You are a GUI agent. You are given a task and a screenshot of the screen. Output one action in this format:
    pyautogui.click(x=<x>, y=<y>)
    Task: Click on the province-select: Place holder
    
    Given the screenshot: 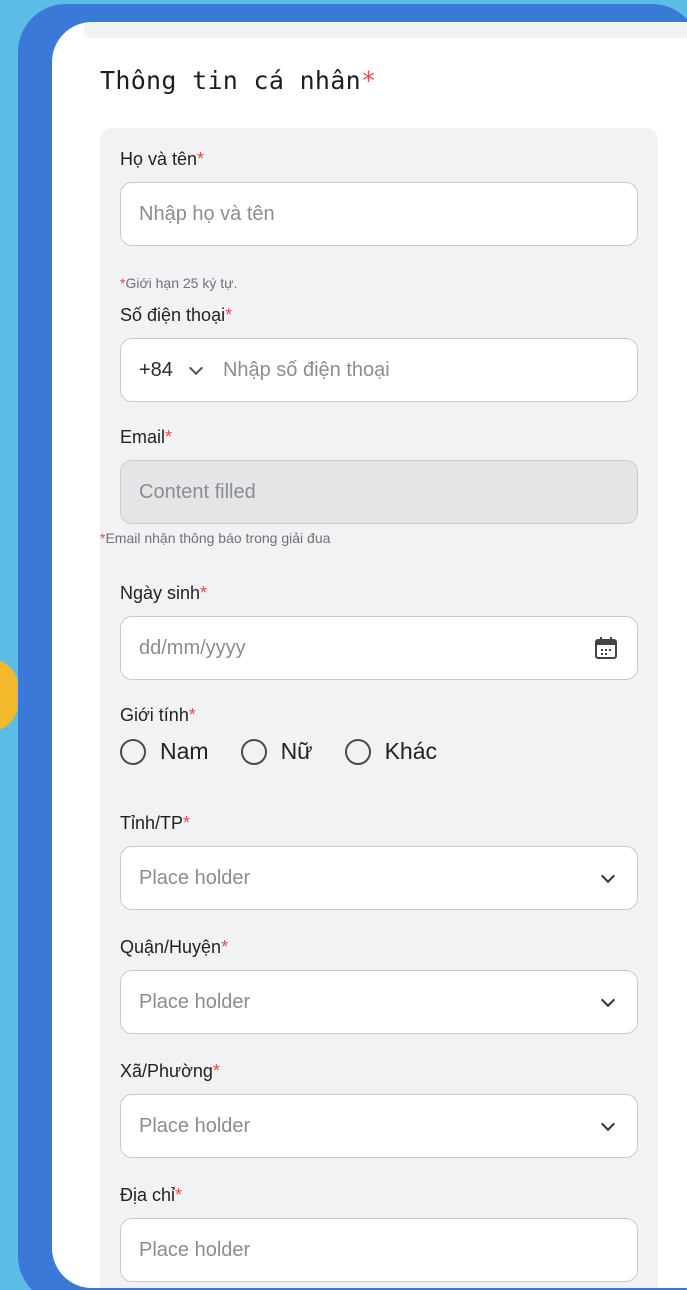 What is the action you would take?
    pyautogui.click(x=379, y=878)
    